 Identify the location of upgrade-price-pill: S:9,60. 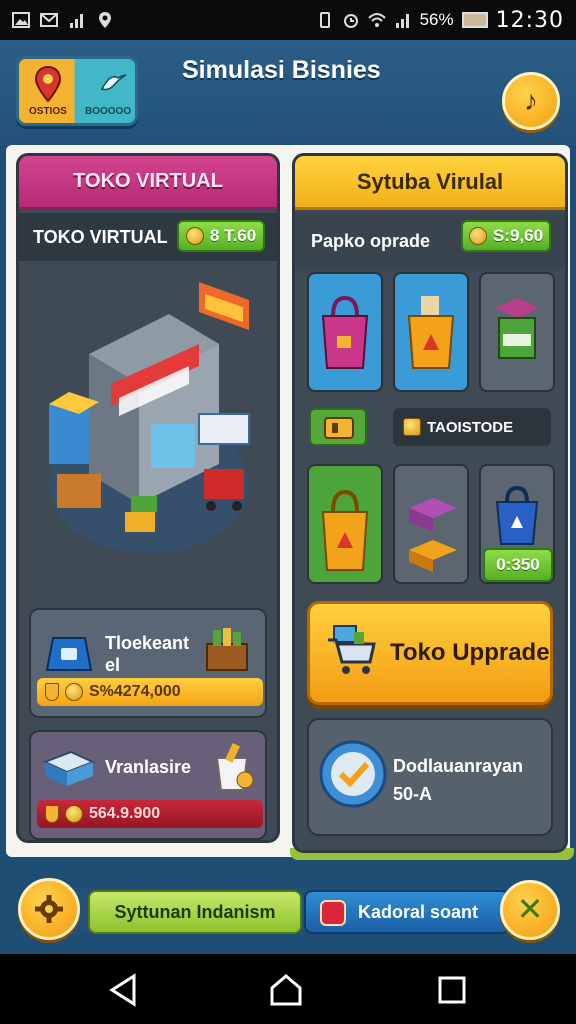
(506, 236).